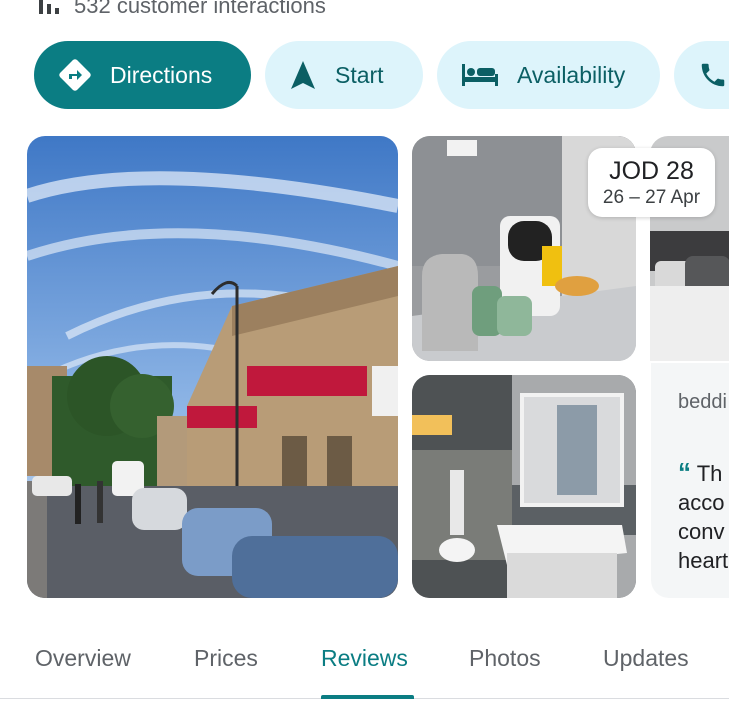  I want to click on review-quote: “ Th acco conv heart, so click(703, 516).